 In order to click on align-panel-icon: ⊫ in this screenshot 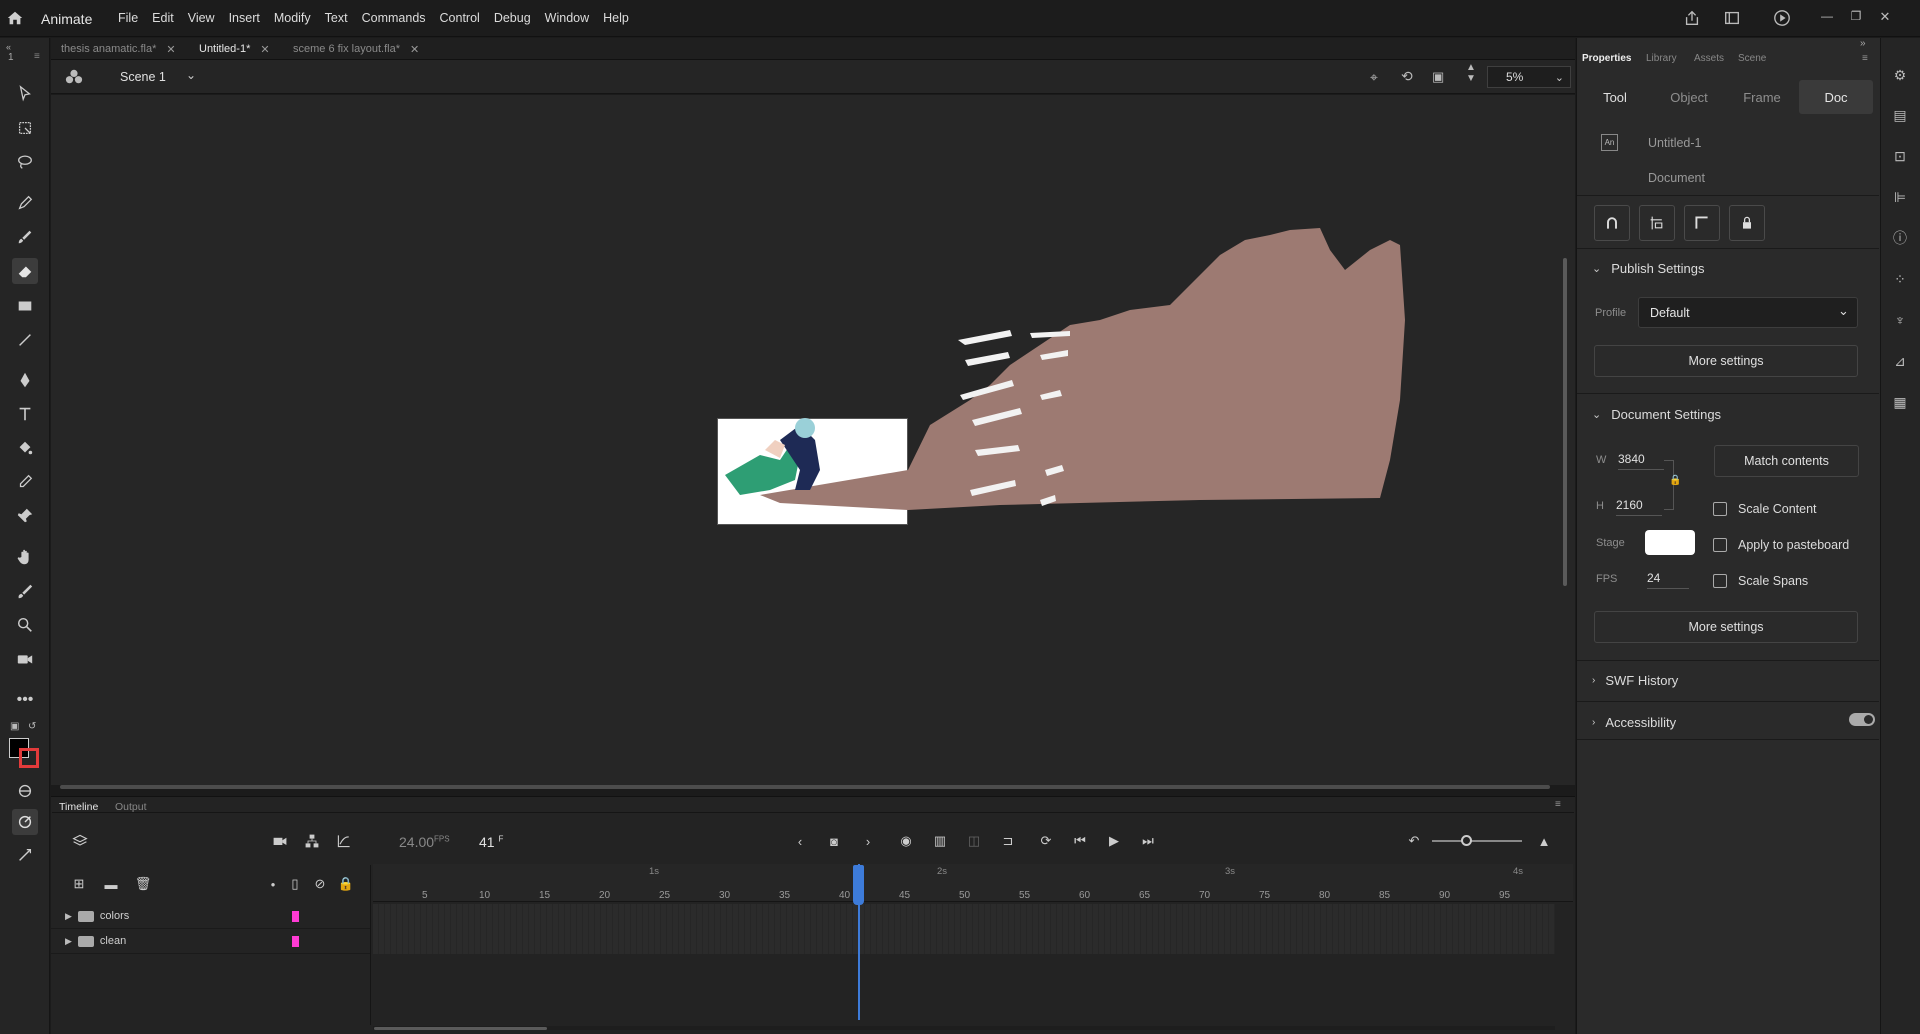, I will do `click(1900, 197)`.